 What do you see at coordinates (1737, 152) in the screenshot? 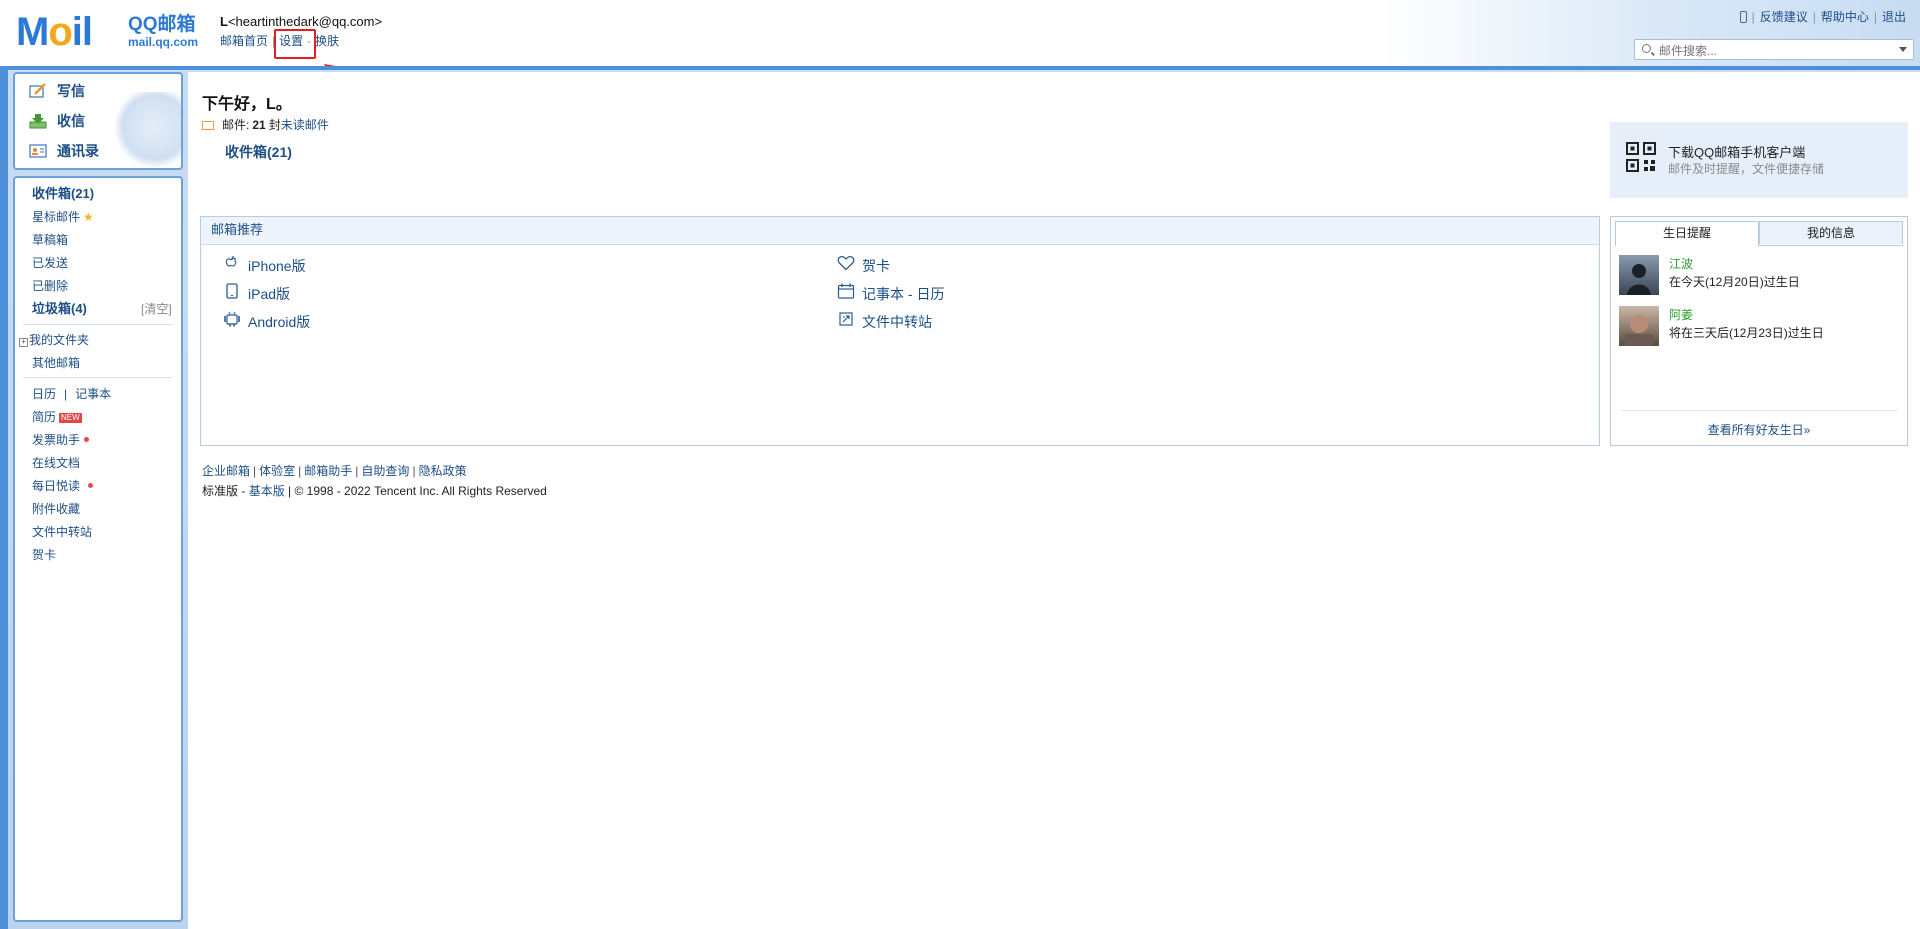
I see `promo-title: 下载QQ邮箱手机客户端` at bounding box center [1737, 152].